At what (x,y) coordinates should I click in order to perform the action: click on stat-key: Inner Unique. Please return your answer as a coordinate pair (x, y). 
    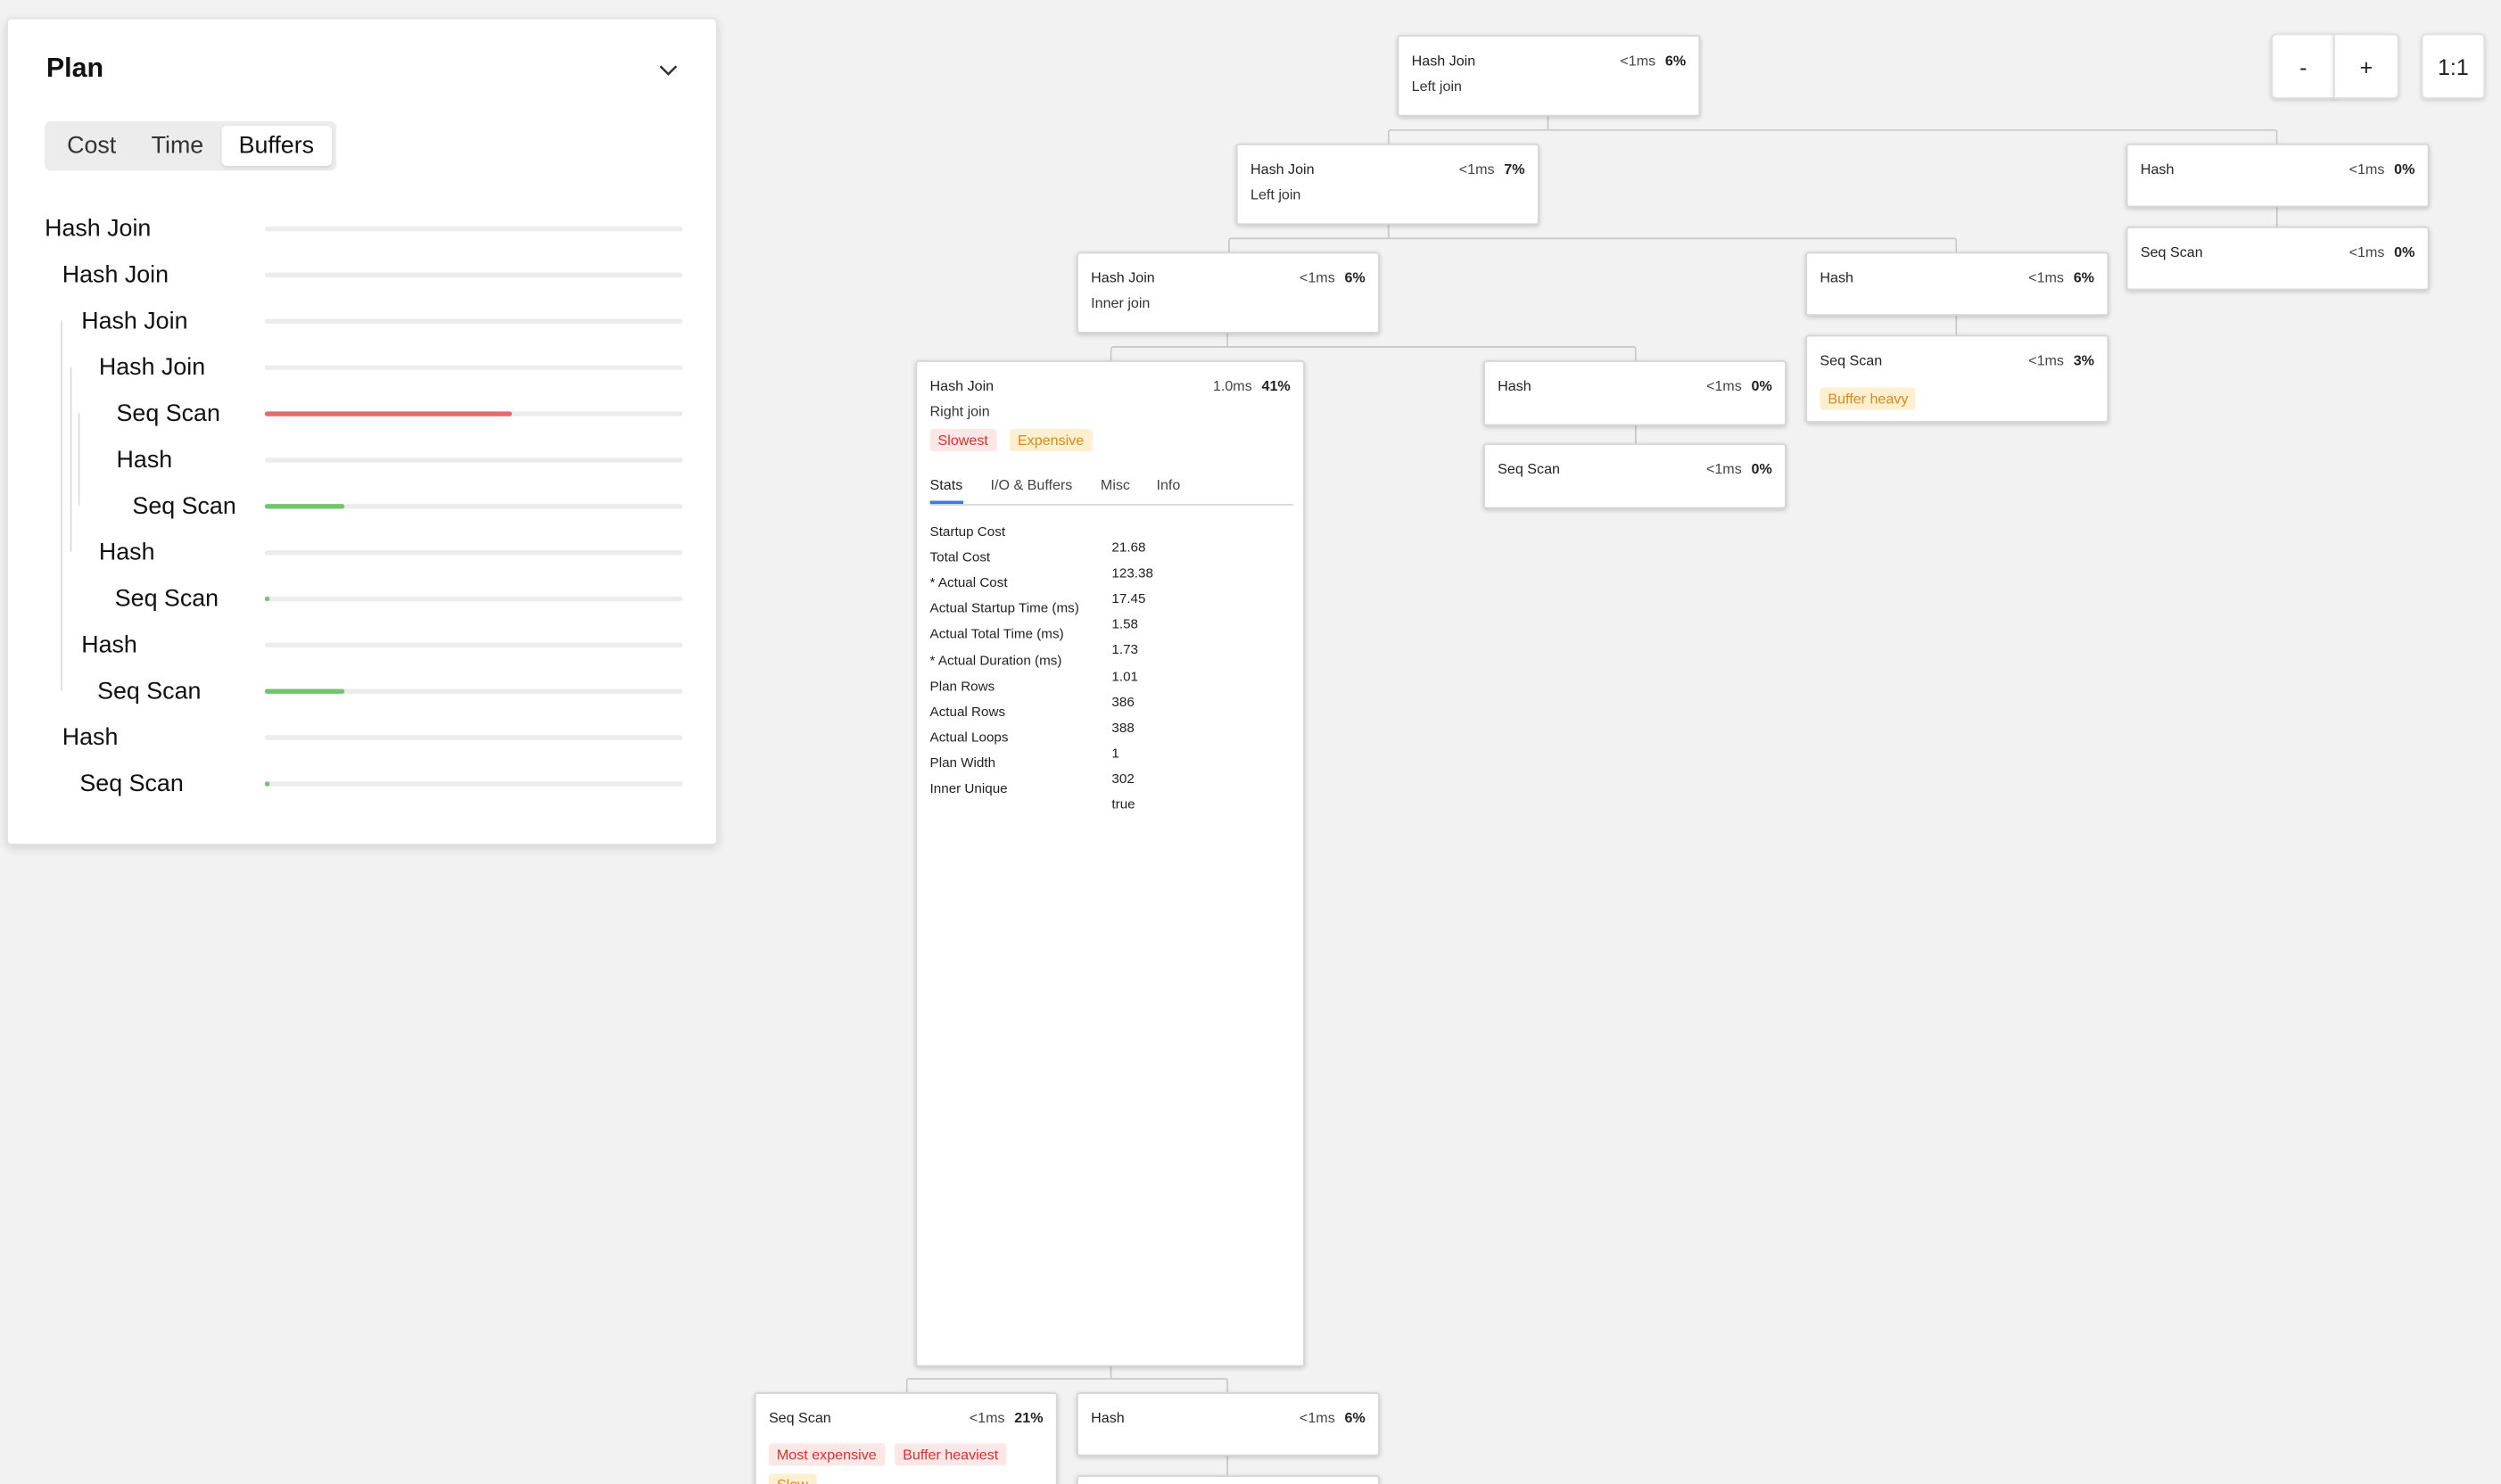
    Looking at the image, I should click on (969, 787).